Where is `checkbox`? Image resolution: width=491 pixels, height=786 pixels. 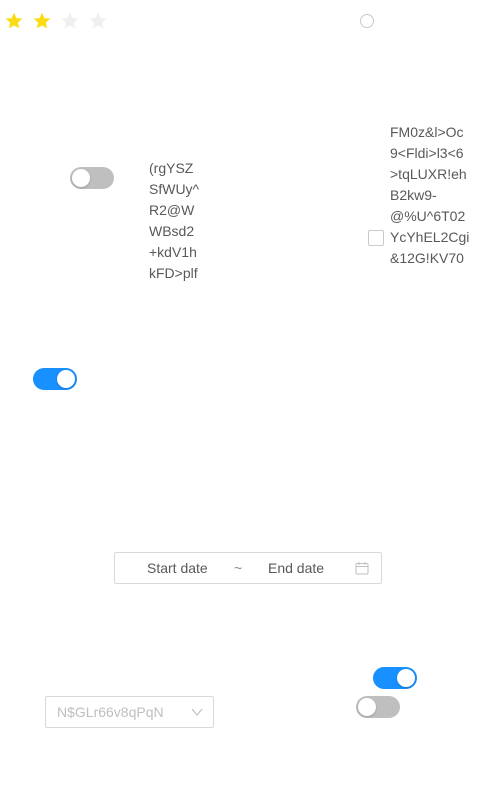 checkbox is located at coordinates (376, 238).